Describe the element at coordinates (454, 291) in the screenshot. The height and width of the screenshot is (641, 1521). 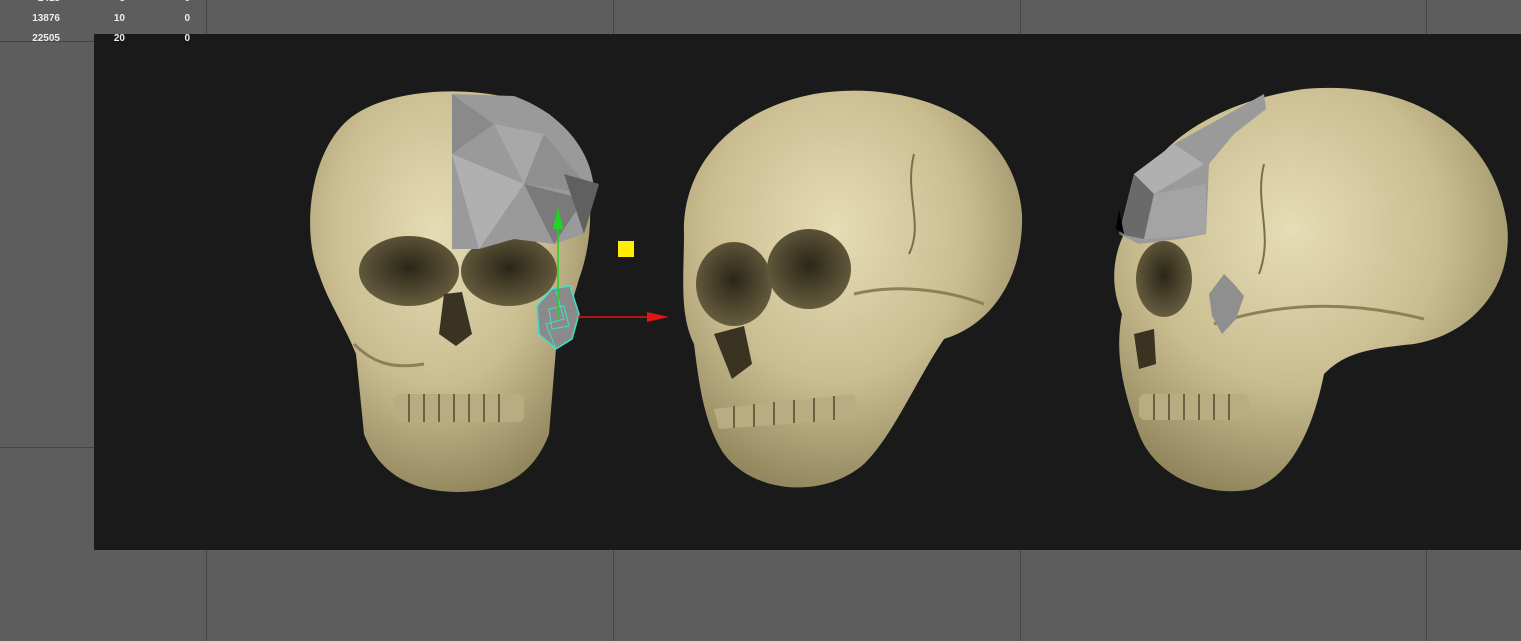
I see `skull-front-icon` at that location.